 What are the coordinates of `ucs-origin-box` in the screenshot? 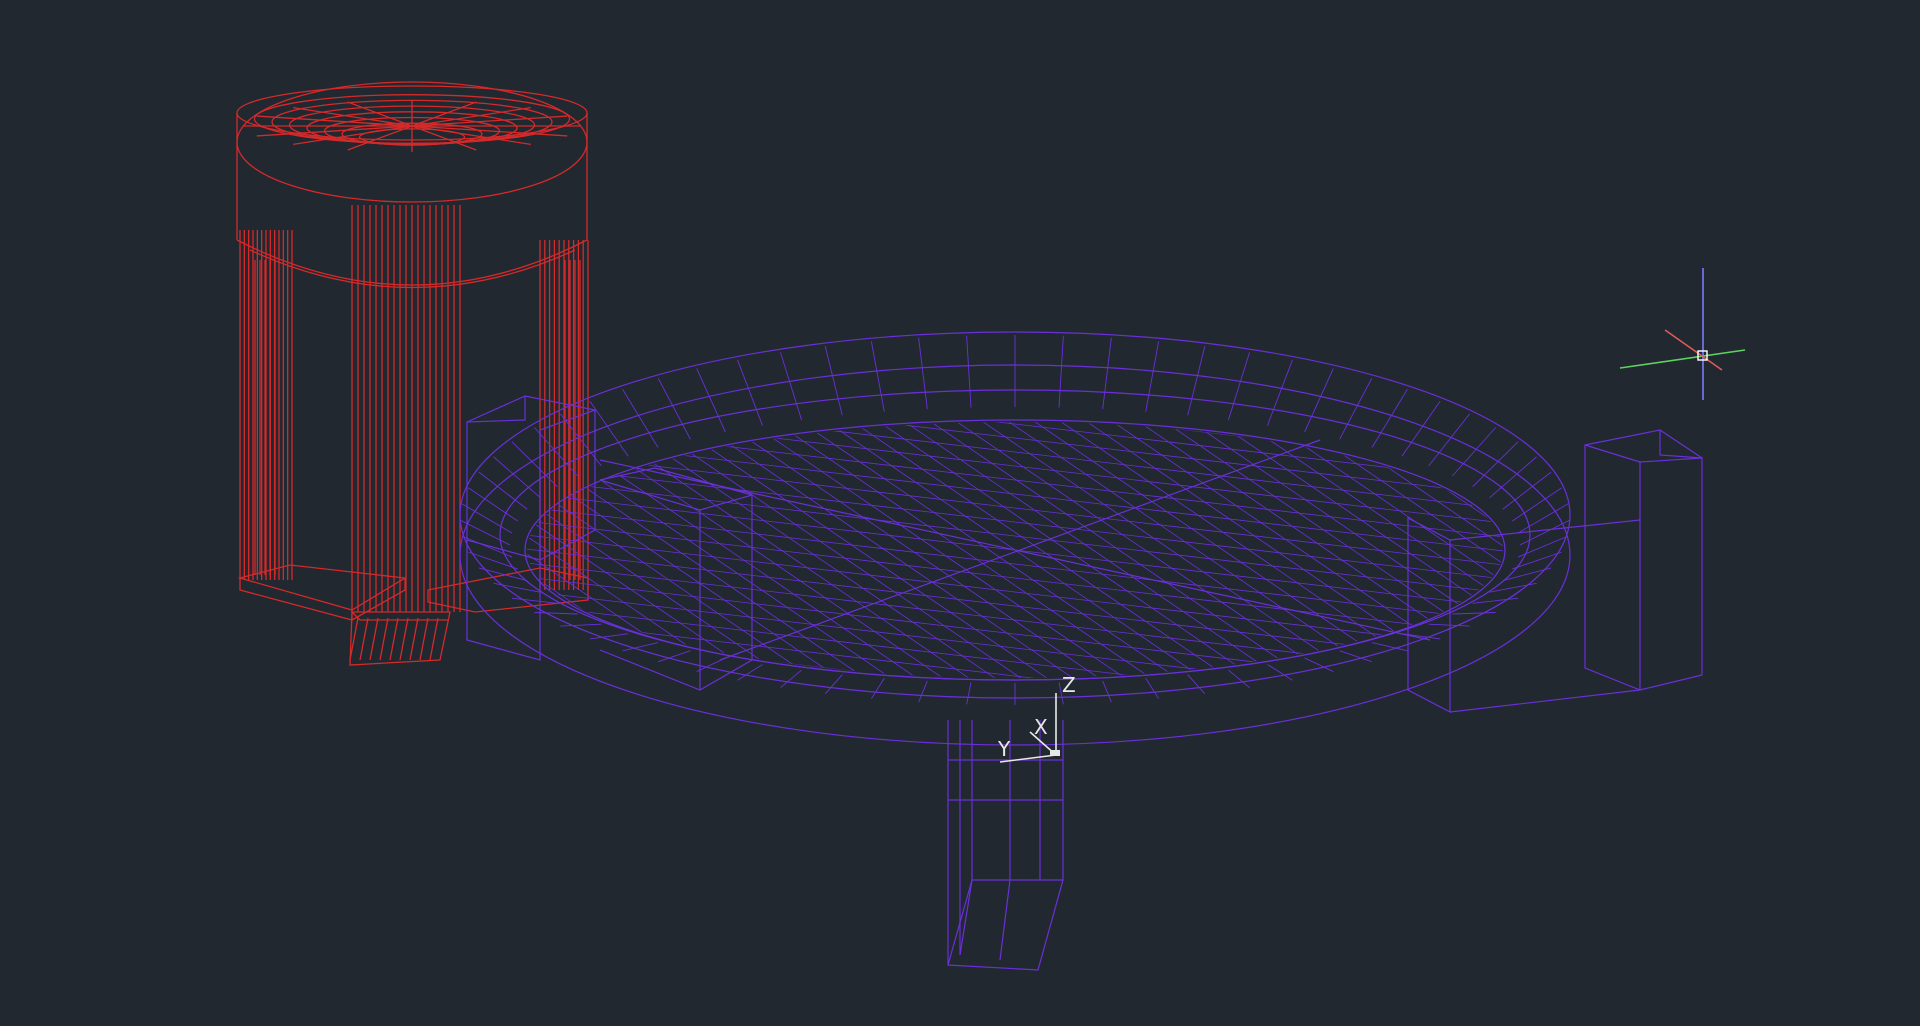 It's located at (1055, 753).